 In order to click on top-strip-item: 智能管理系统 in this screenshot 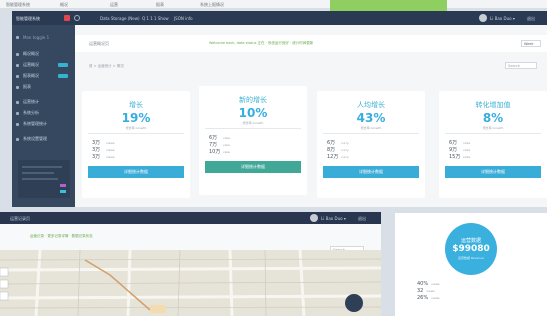, I will do `click(18, 5)`.